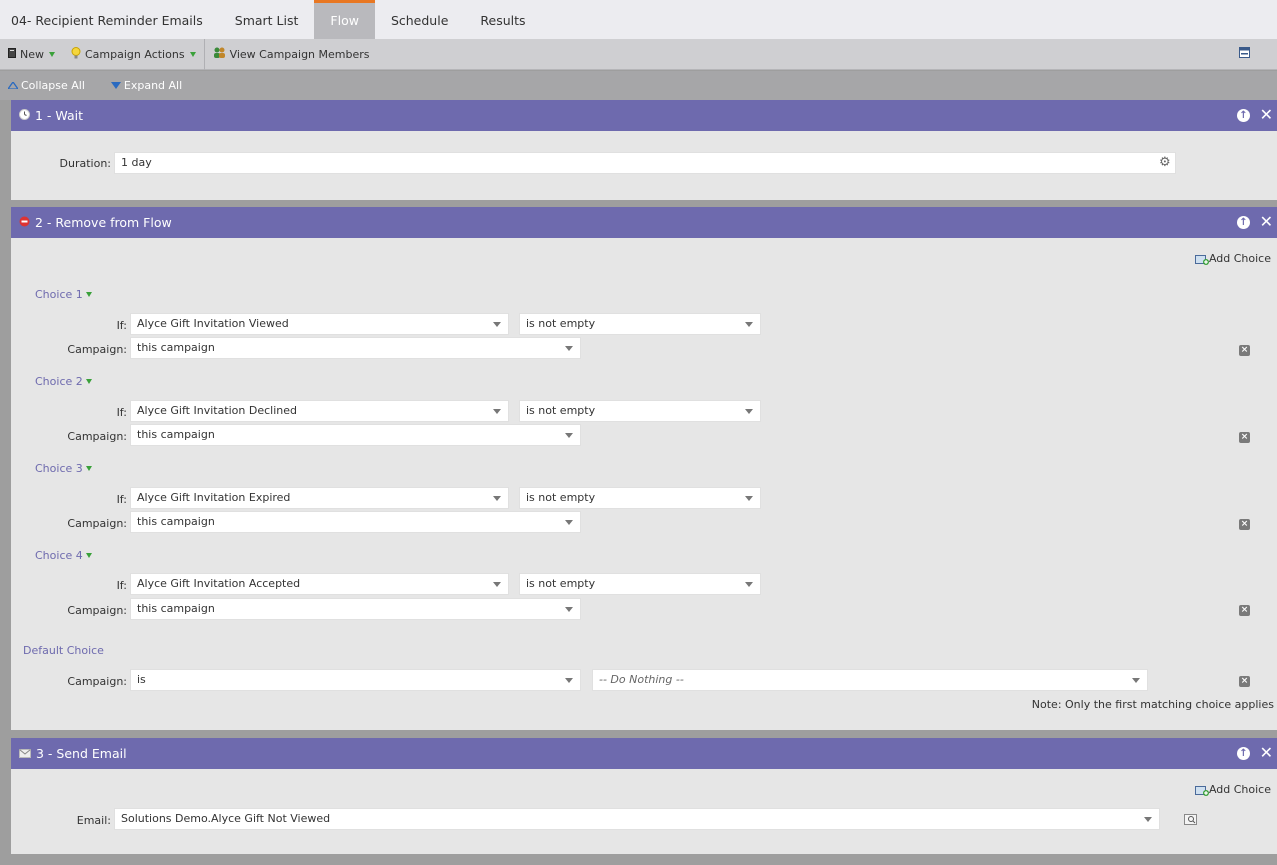  Describe the element at coordinates (1190, 821) in the screenshot. I see `preview-icon` at that location.